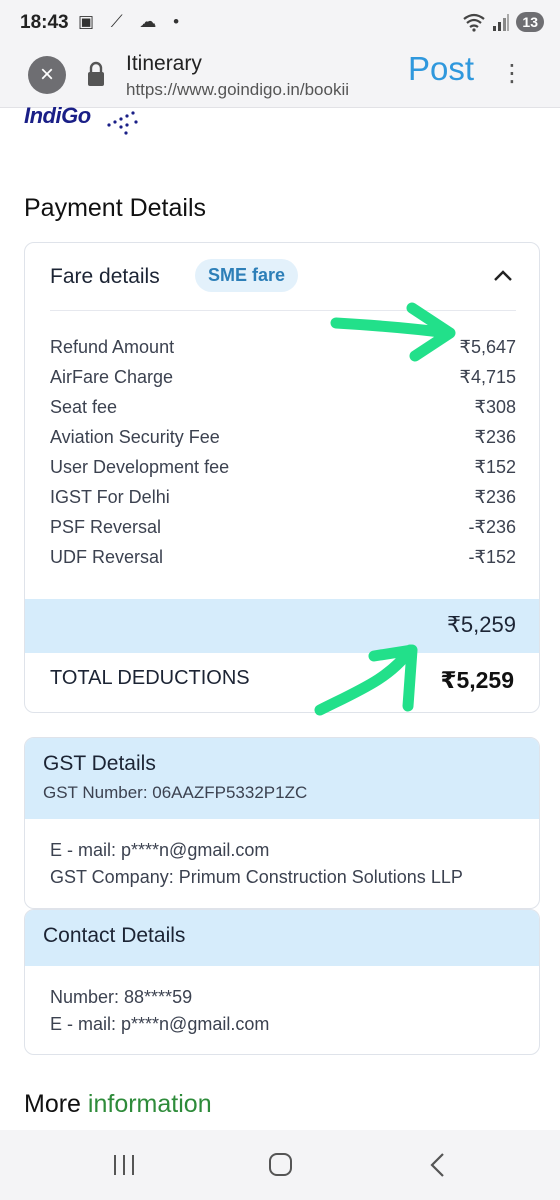  Describe the element at coordinates (164, 63) in the screenshot. I see `page-title: Itinerary` at that location.